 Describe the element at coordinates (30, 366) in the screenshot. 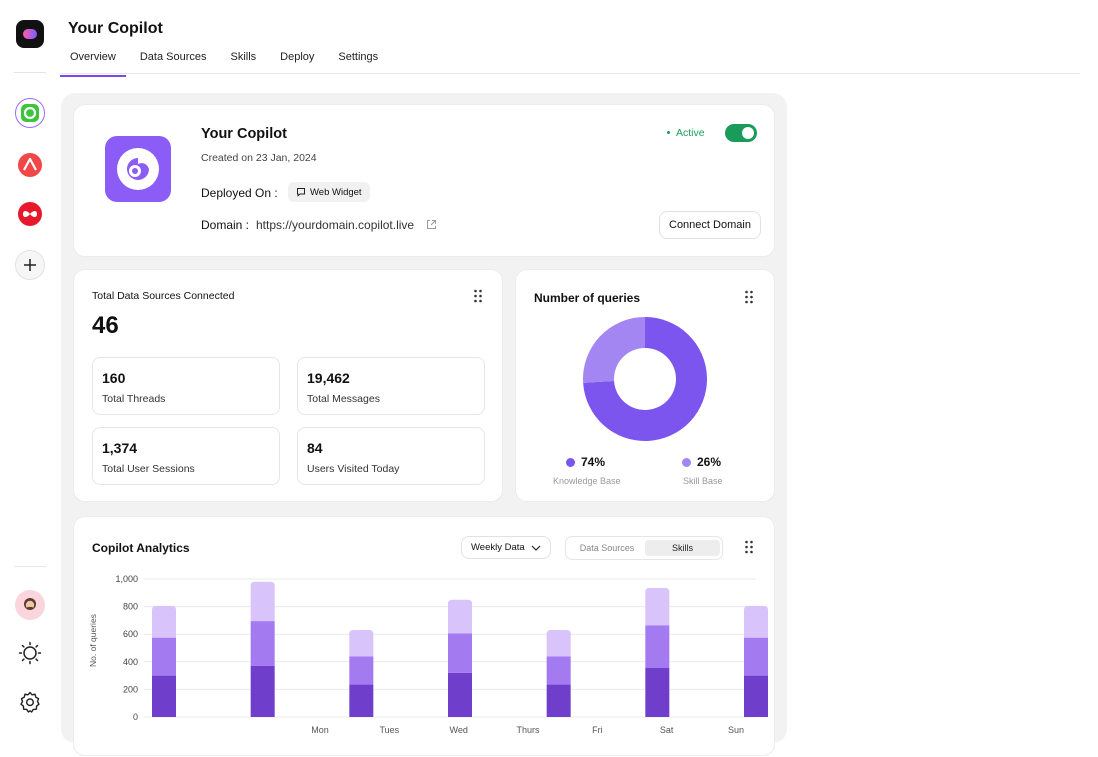

I see `left-rail` at that location.